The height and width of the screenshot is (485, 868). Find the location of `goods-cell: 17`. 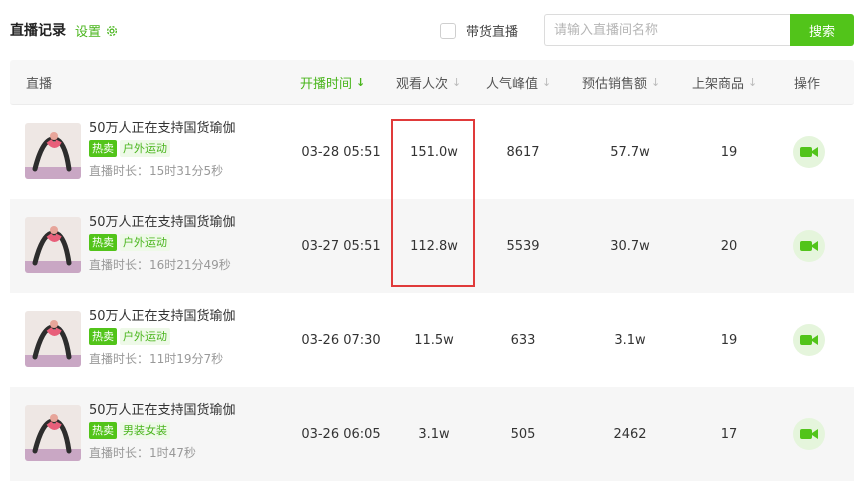

goods-cell: 17 is located at coordinates (729, 434).